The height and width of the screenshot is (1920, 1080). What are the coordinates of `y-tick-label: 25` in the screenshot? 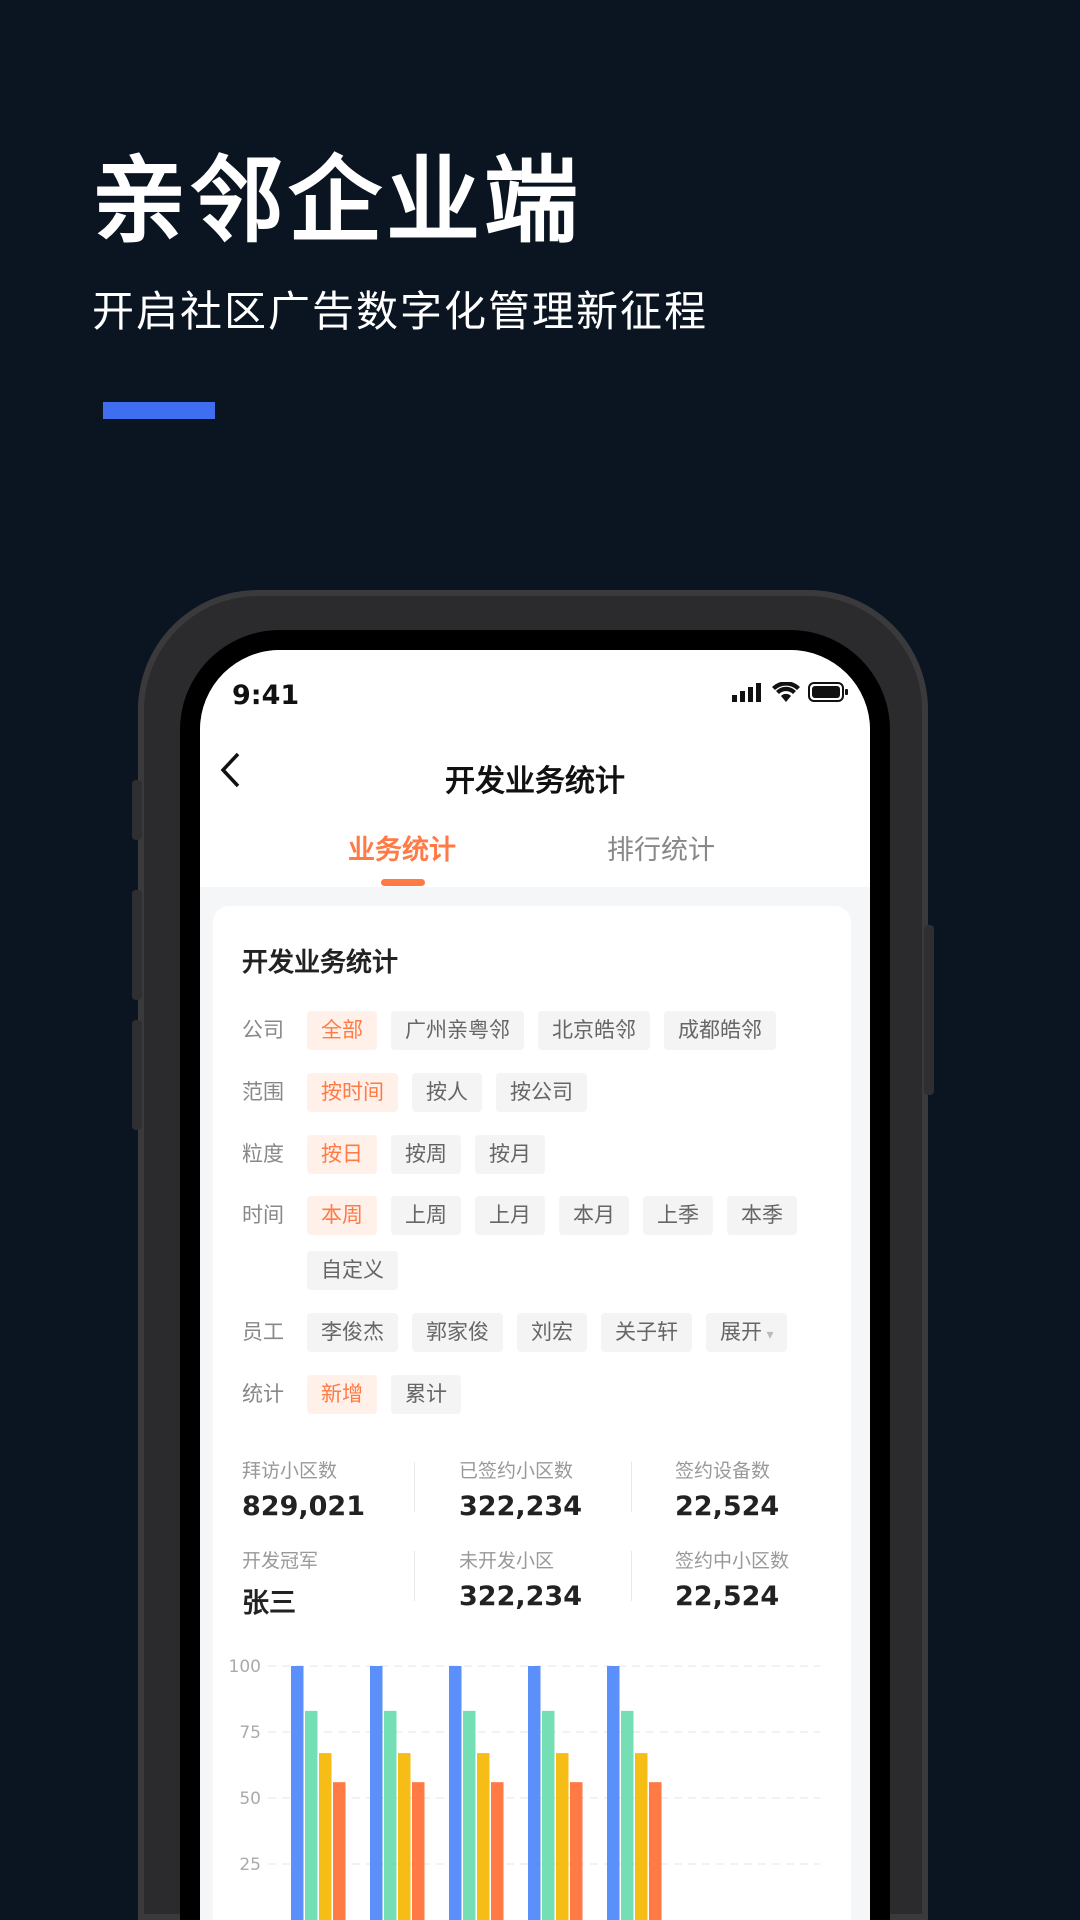 It's located at (250, 1865).